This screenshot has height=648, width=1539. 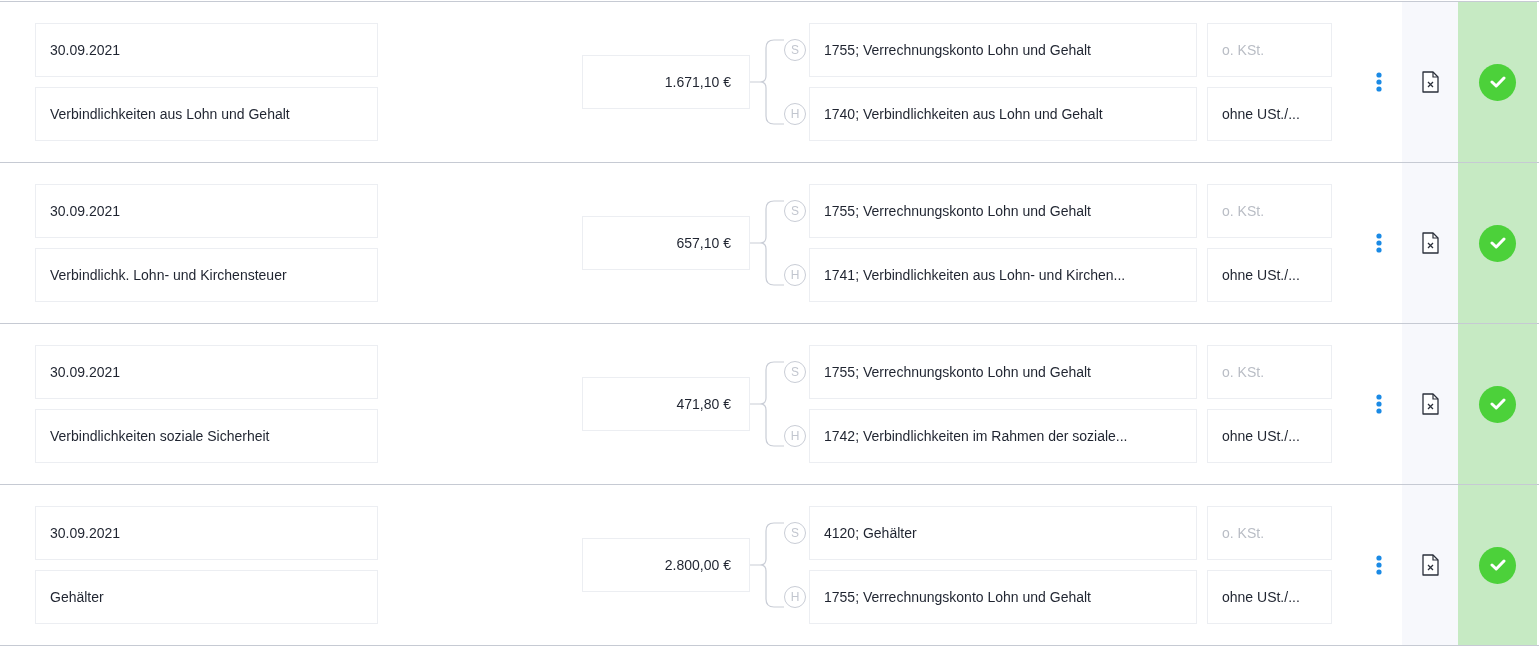 What do you see at coordinates (666, 565) in the screenshot?
I see `amount-field: 2.800,00 €` at bounding box center [666, 565].